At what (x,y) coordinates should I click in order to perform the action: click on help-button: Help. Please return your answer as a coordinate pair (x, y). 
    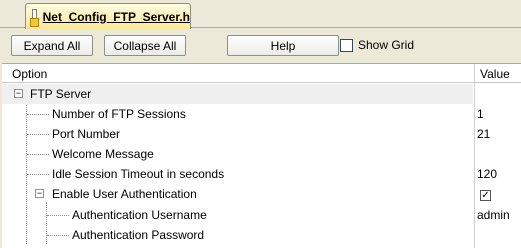
    Looking at the image, I should click on (283, 45).